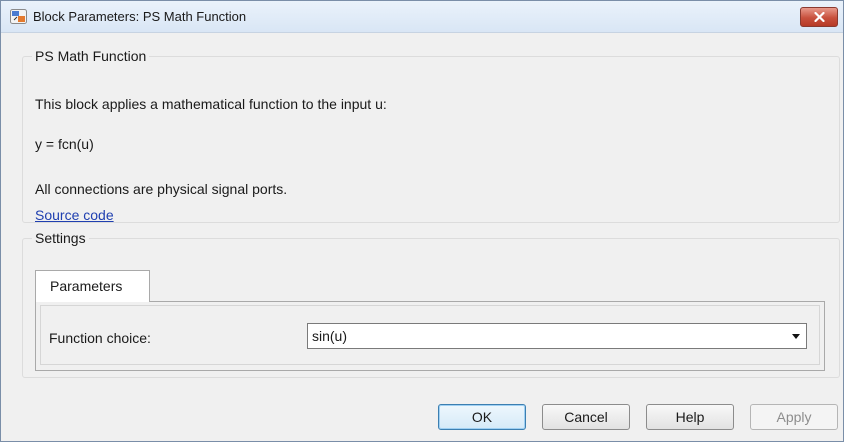  Describe the element at coordinates (796, 336) in the screenshot. I see `chevron-down-icon` at that location.